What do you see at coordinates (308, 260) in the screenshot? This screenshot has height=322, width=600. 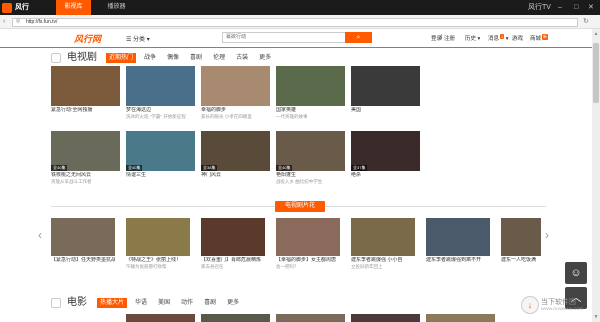 I see `clip-title: 【幸福的脚步】女主都周唐` at bounding box center [308, 260].